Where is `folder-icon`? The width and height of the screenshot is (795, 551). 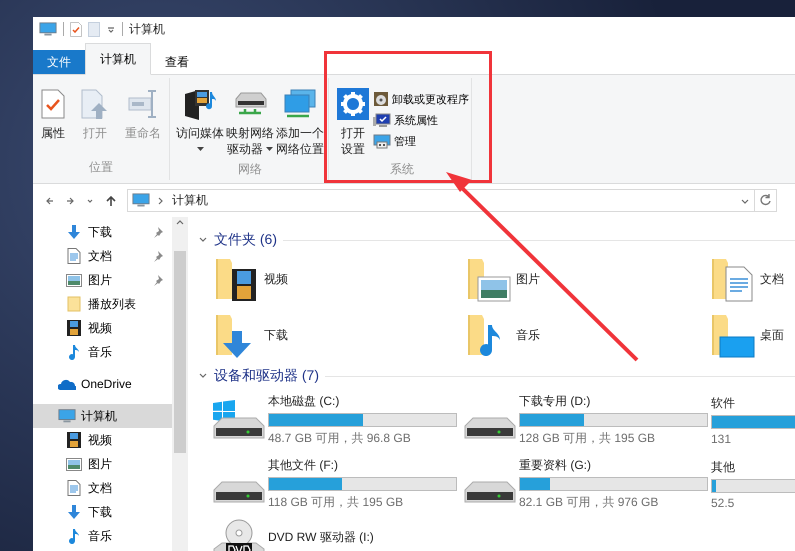
folder-icon is located at coordinates (74, 304).